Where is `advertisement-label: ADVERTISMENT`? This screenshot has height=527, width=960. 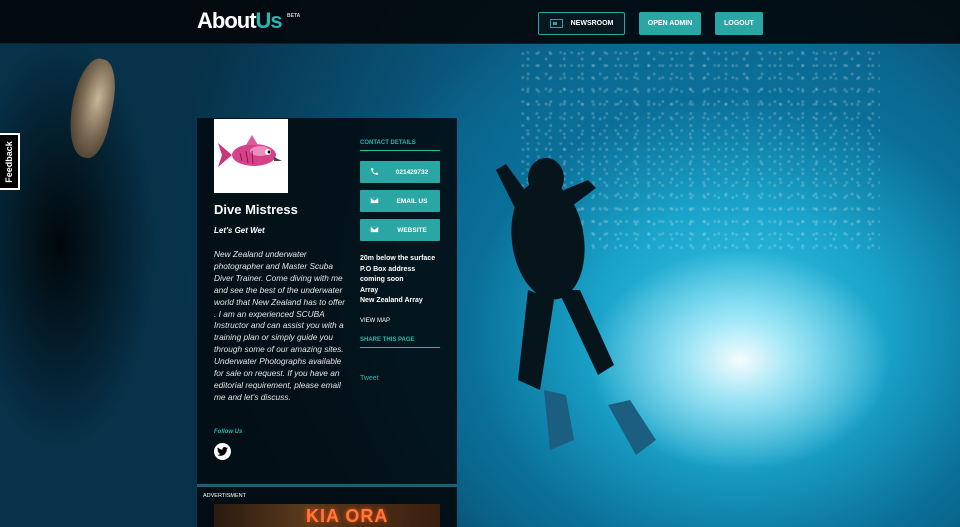 advertisement-label: ADVERTISMENT is located at coordinates (224, 496).